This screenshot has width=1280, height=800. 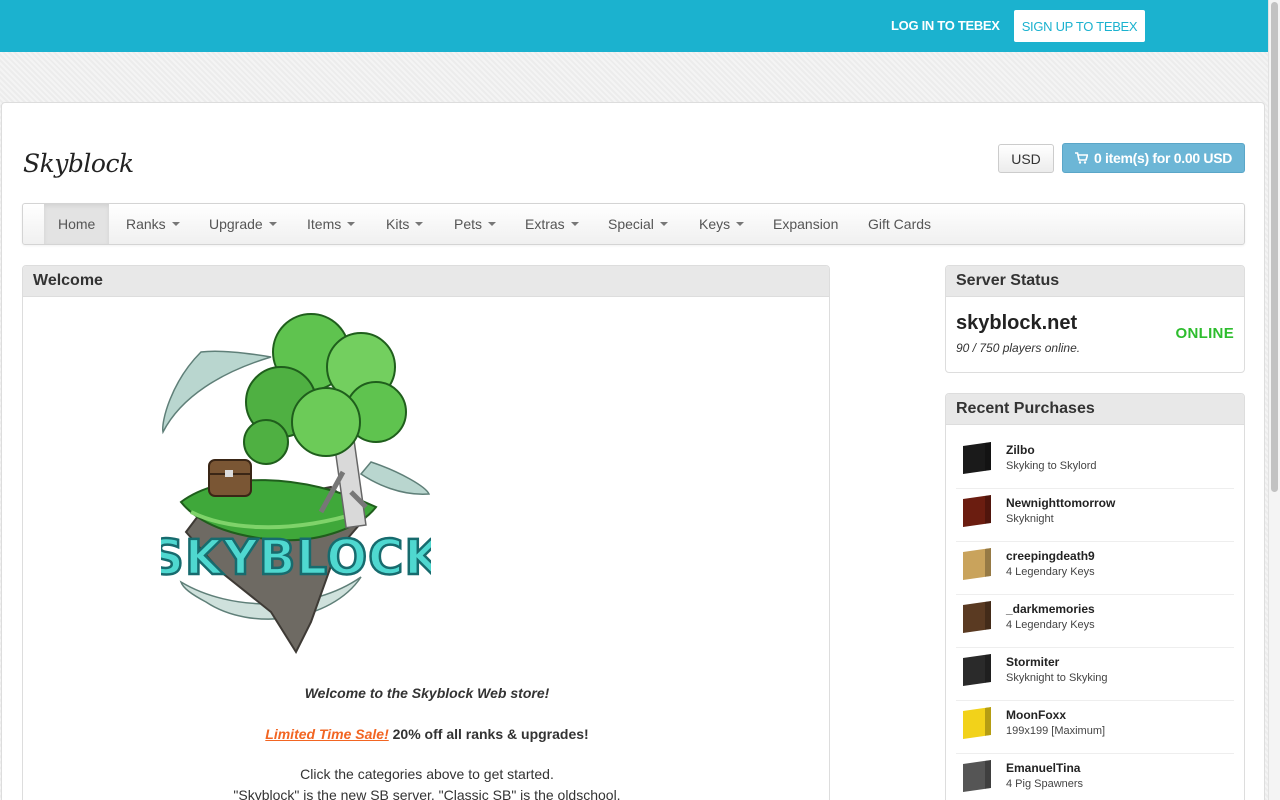 I want to click on player-name: Stormiter, so click(x=1033, y=662).